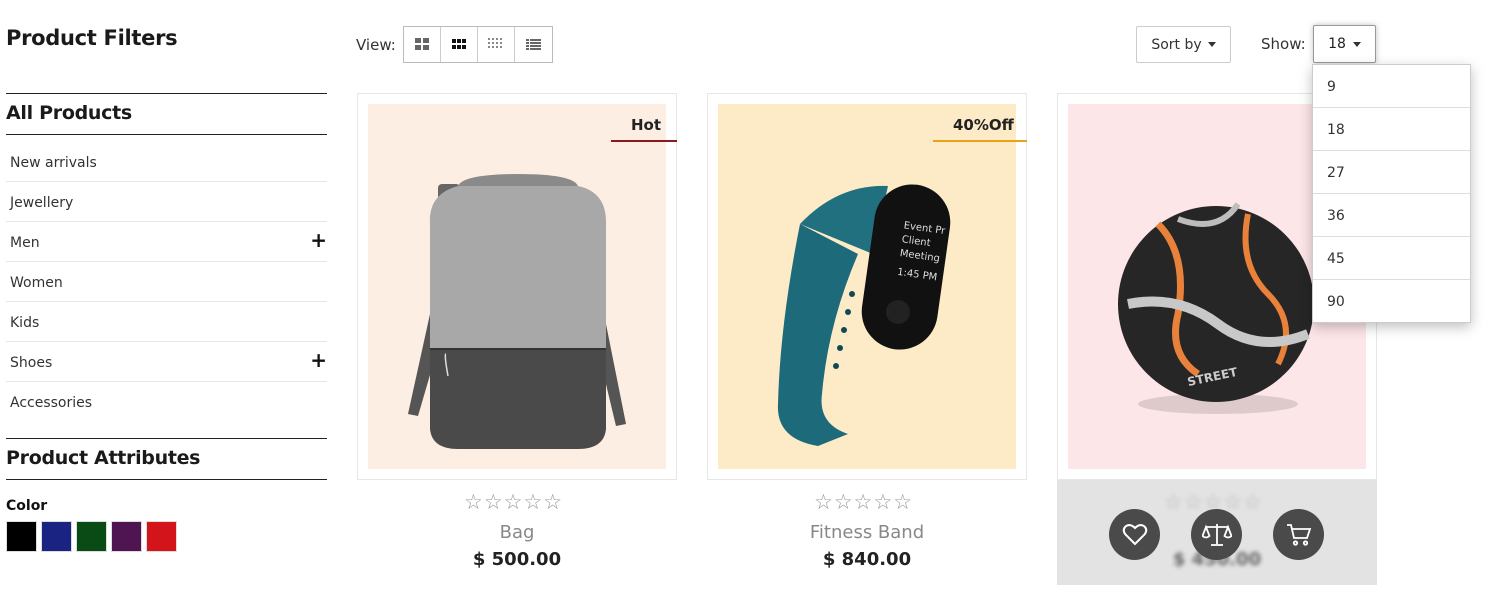 The width and height of the screenshot is (1499, 596). I want to click on dropdown-option: 9, so click(1391, 86).